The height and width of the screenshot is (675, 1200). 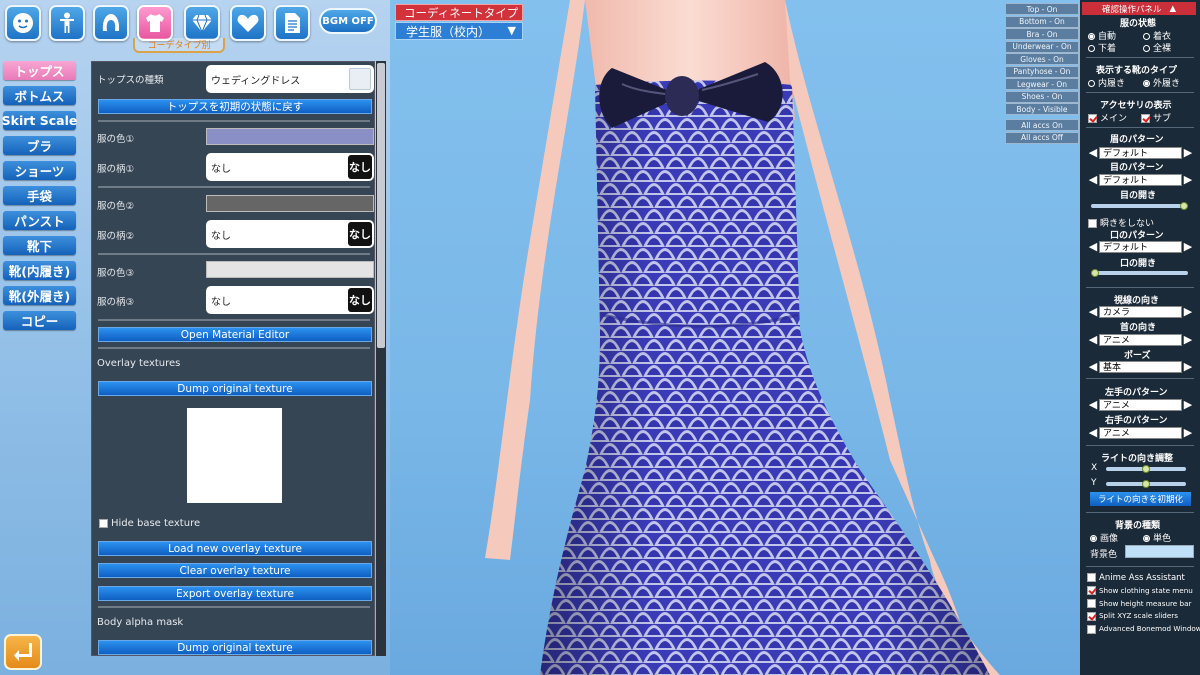 I want to click on color2-swatch, so click(x=290, y=203).